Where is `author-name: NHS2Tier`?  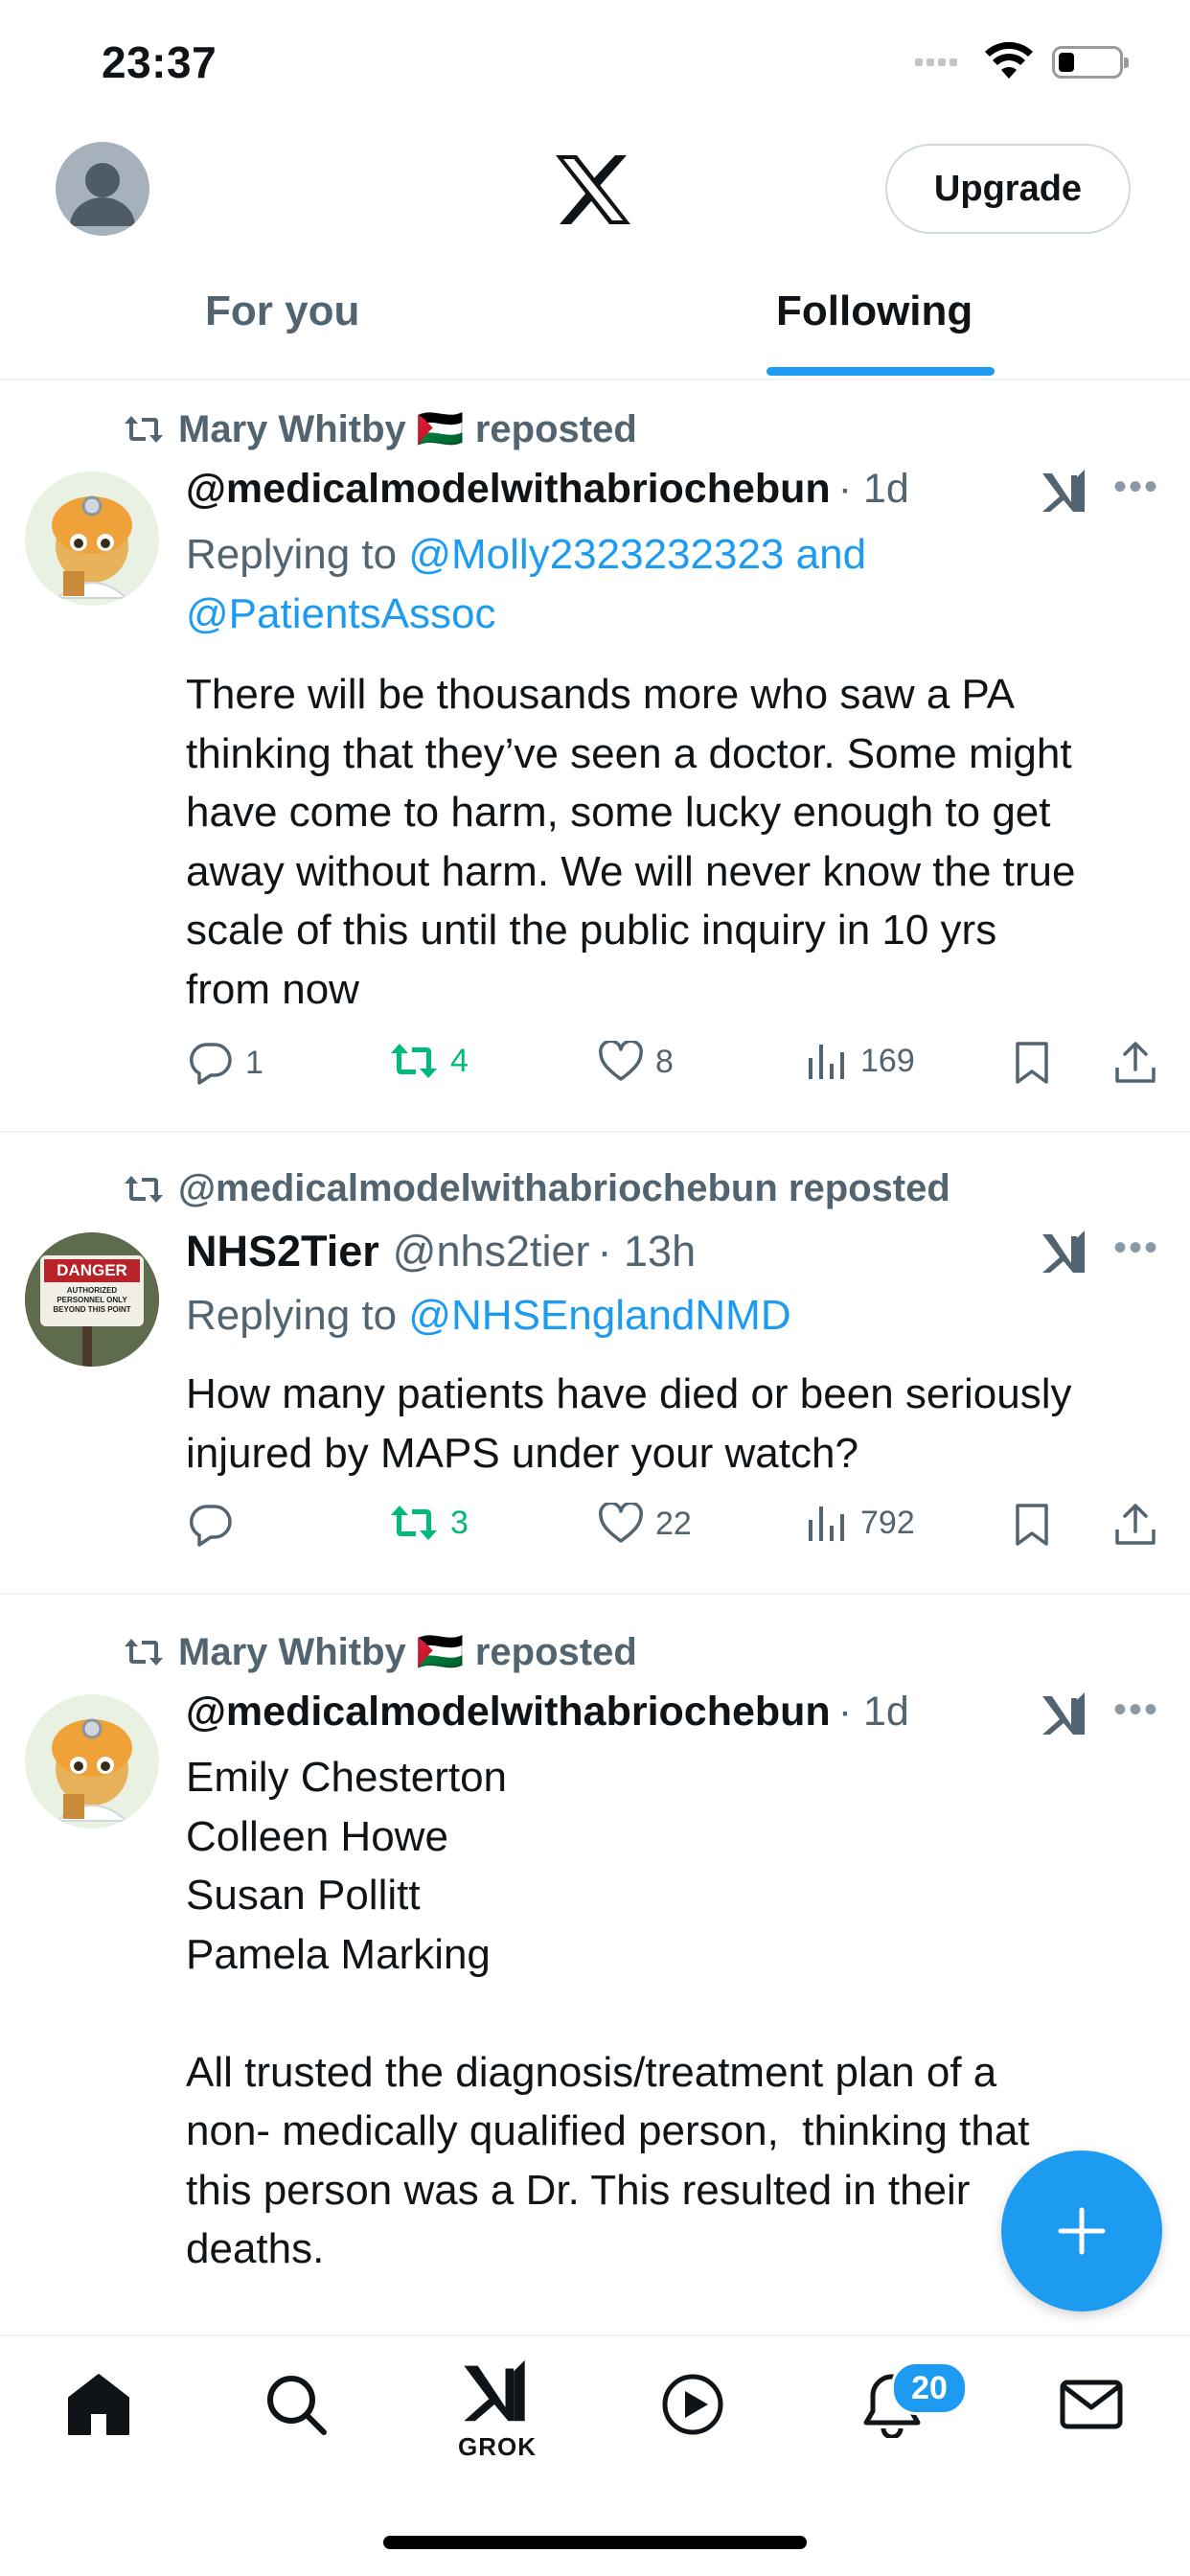
author-name: NHS2Tier is located at coordinates (282, 1251).